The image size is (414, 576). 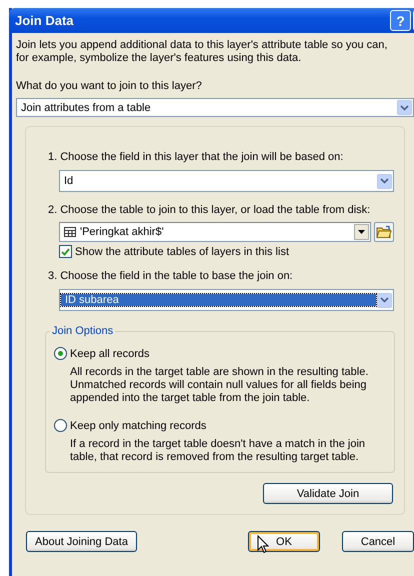 What do you see at coordinates (215, 232) in the screenshot?
I see `table-combo-box: 'Peringkat akhir$'` at bounding box center [215, 232].